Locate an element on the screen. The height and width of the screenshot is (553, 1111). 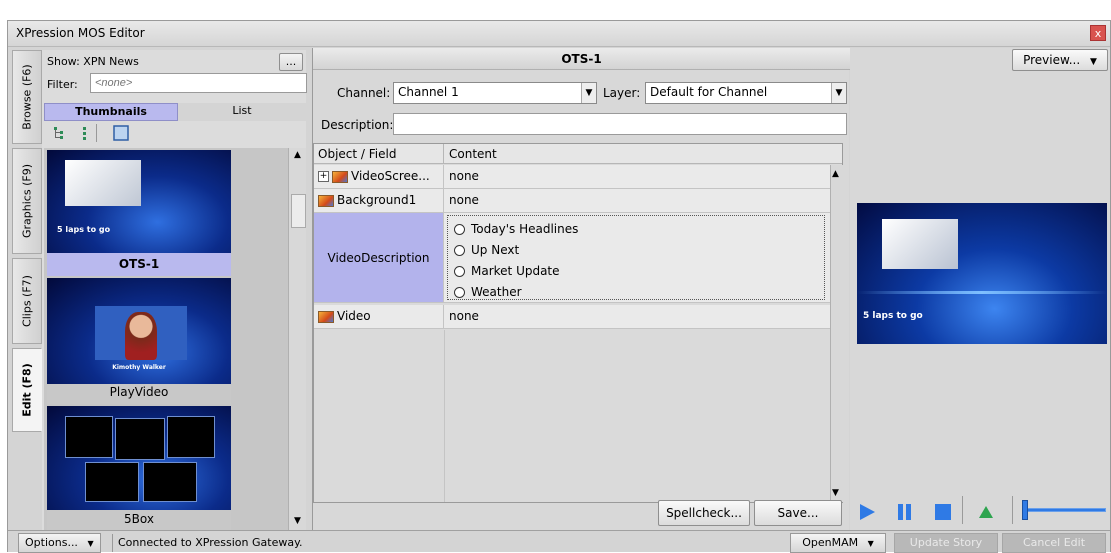
preview-video-box is located at coordinates (920, 244).